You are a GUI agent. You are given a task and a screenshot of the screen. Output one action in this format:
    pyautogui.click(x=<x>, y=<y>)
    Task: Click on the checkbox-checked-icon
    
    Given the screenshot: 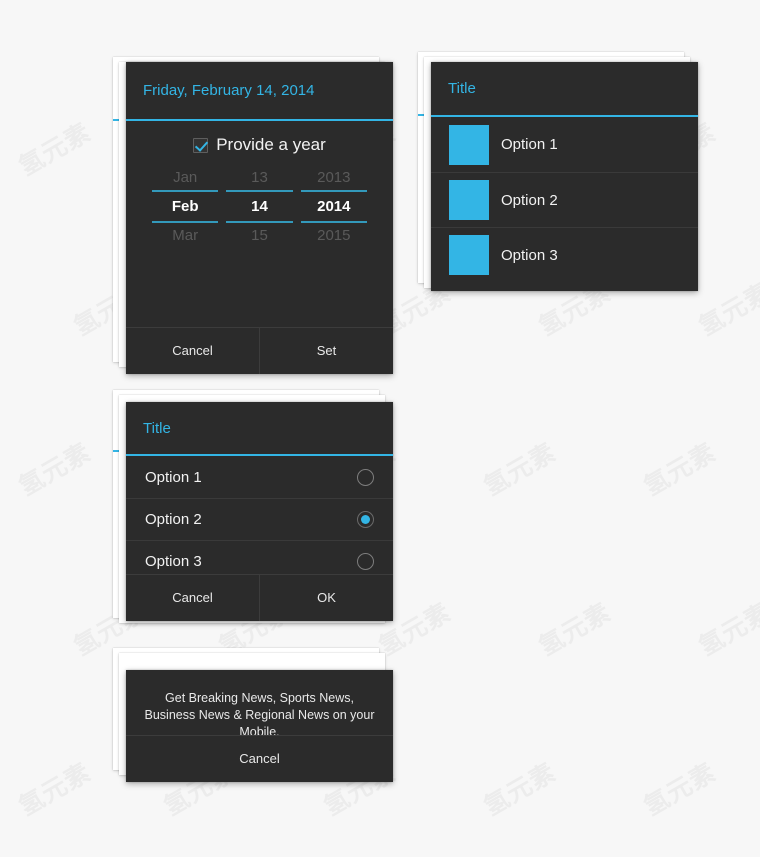 What is the action you would take?
    pyautogui.click(x=201, y=145)
    